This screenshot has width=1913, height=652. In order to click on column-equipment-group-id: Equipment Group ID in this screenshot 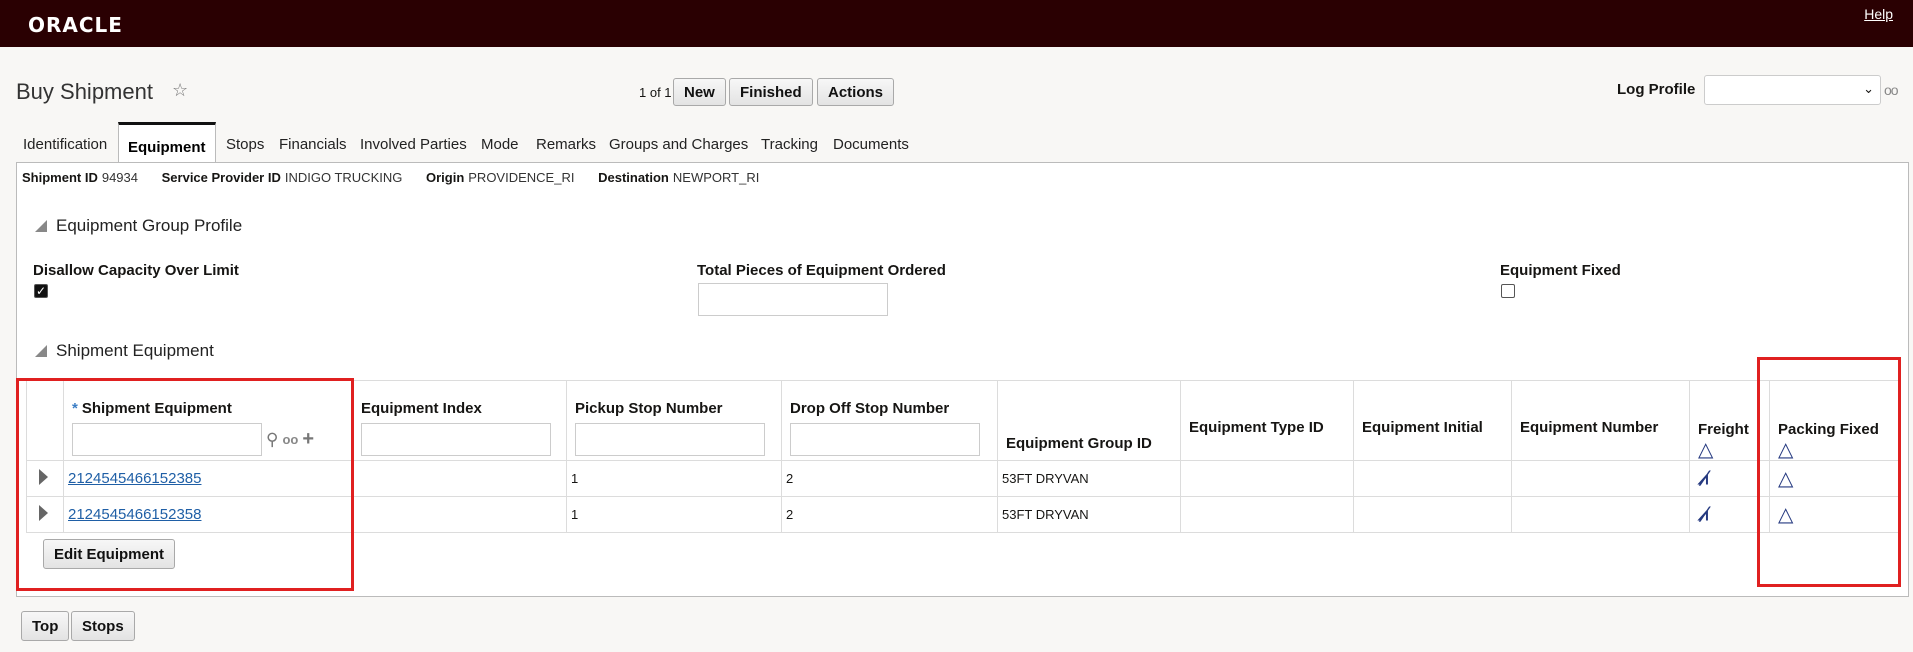, I will do `click(1089, 420)`.